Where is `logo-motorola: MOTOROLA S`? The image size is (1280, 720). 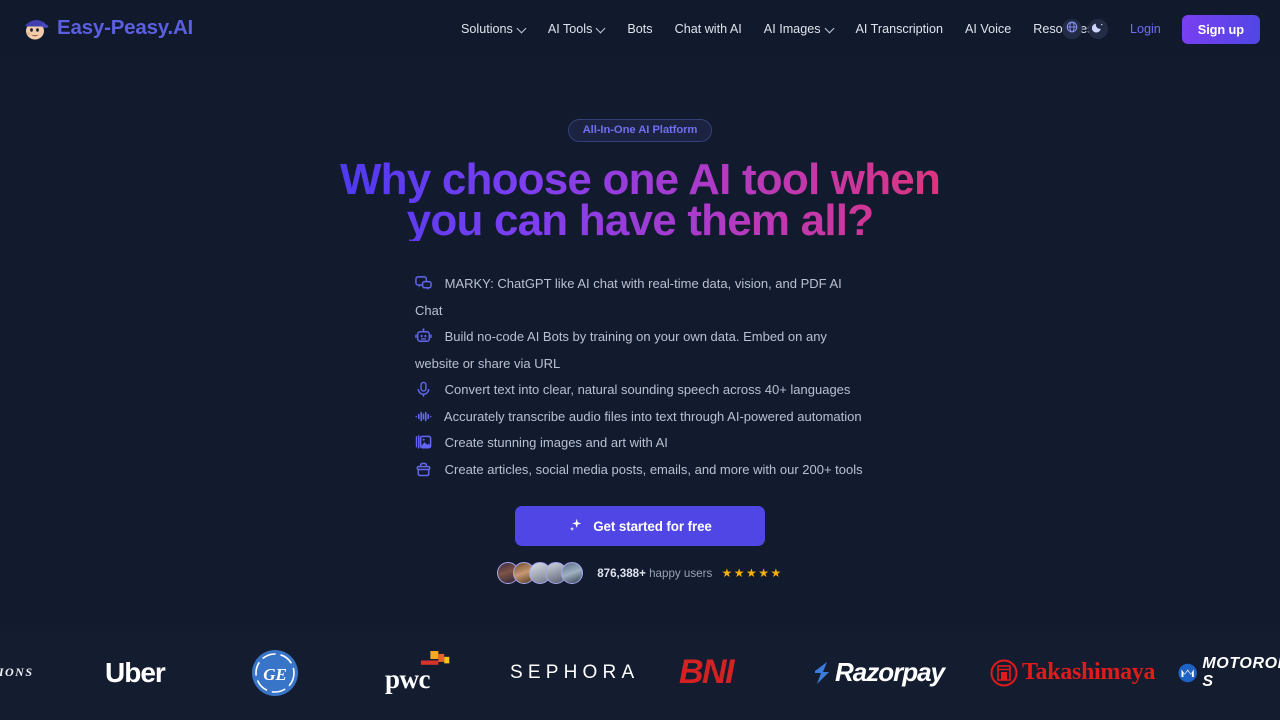
logo-motorola: MOTOROLA S is located at coordinates (1229, 673).